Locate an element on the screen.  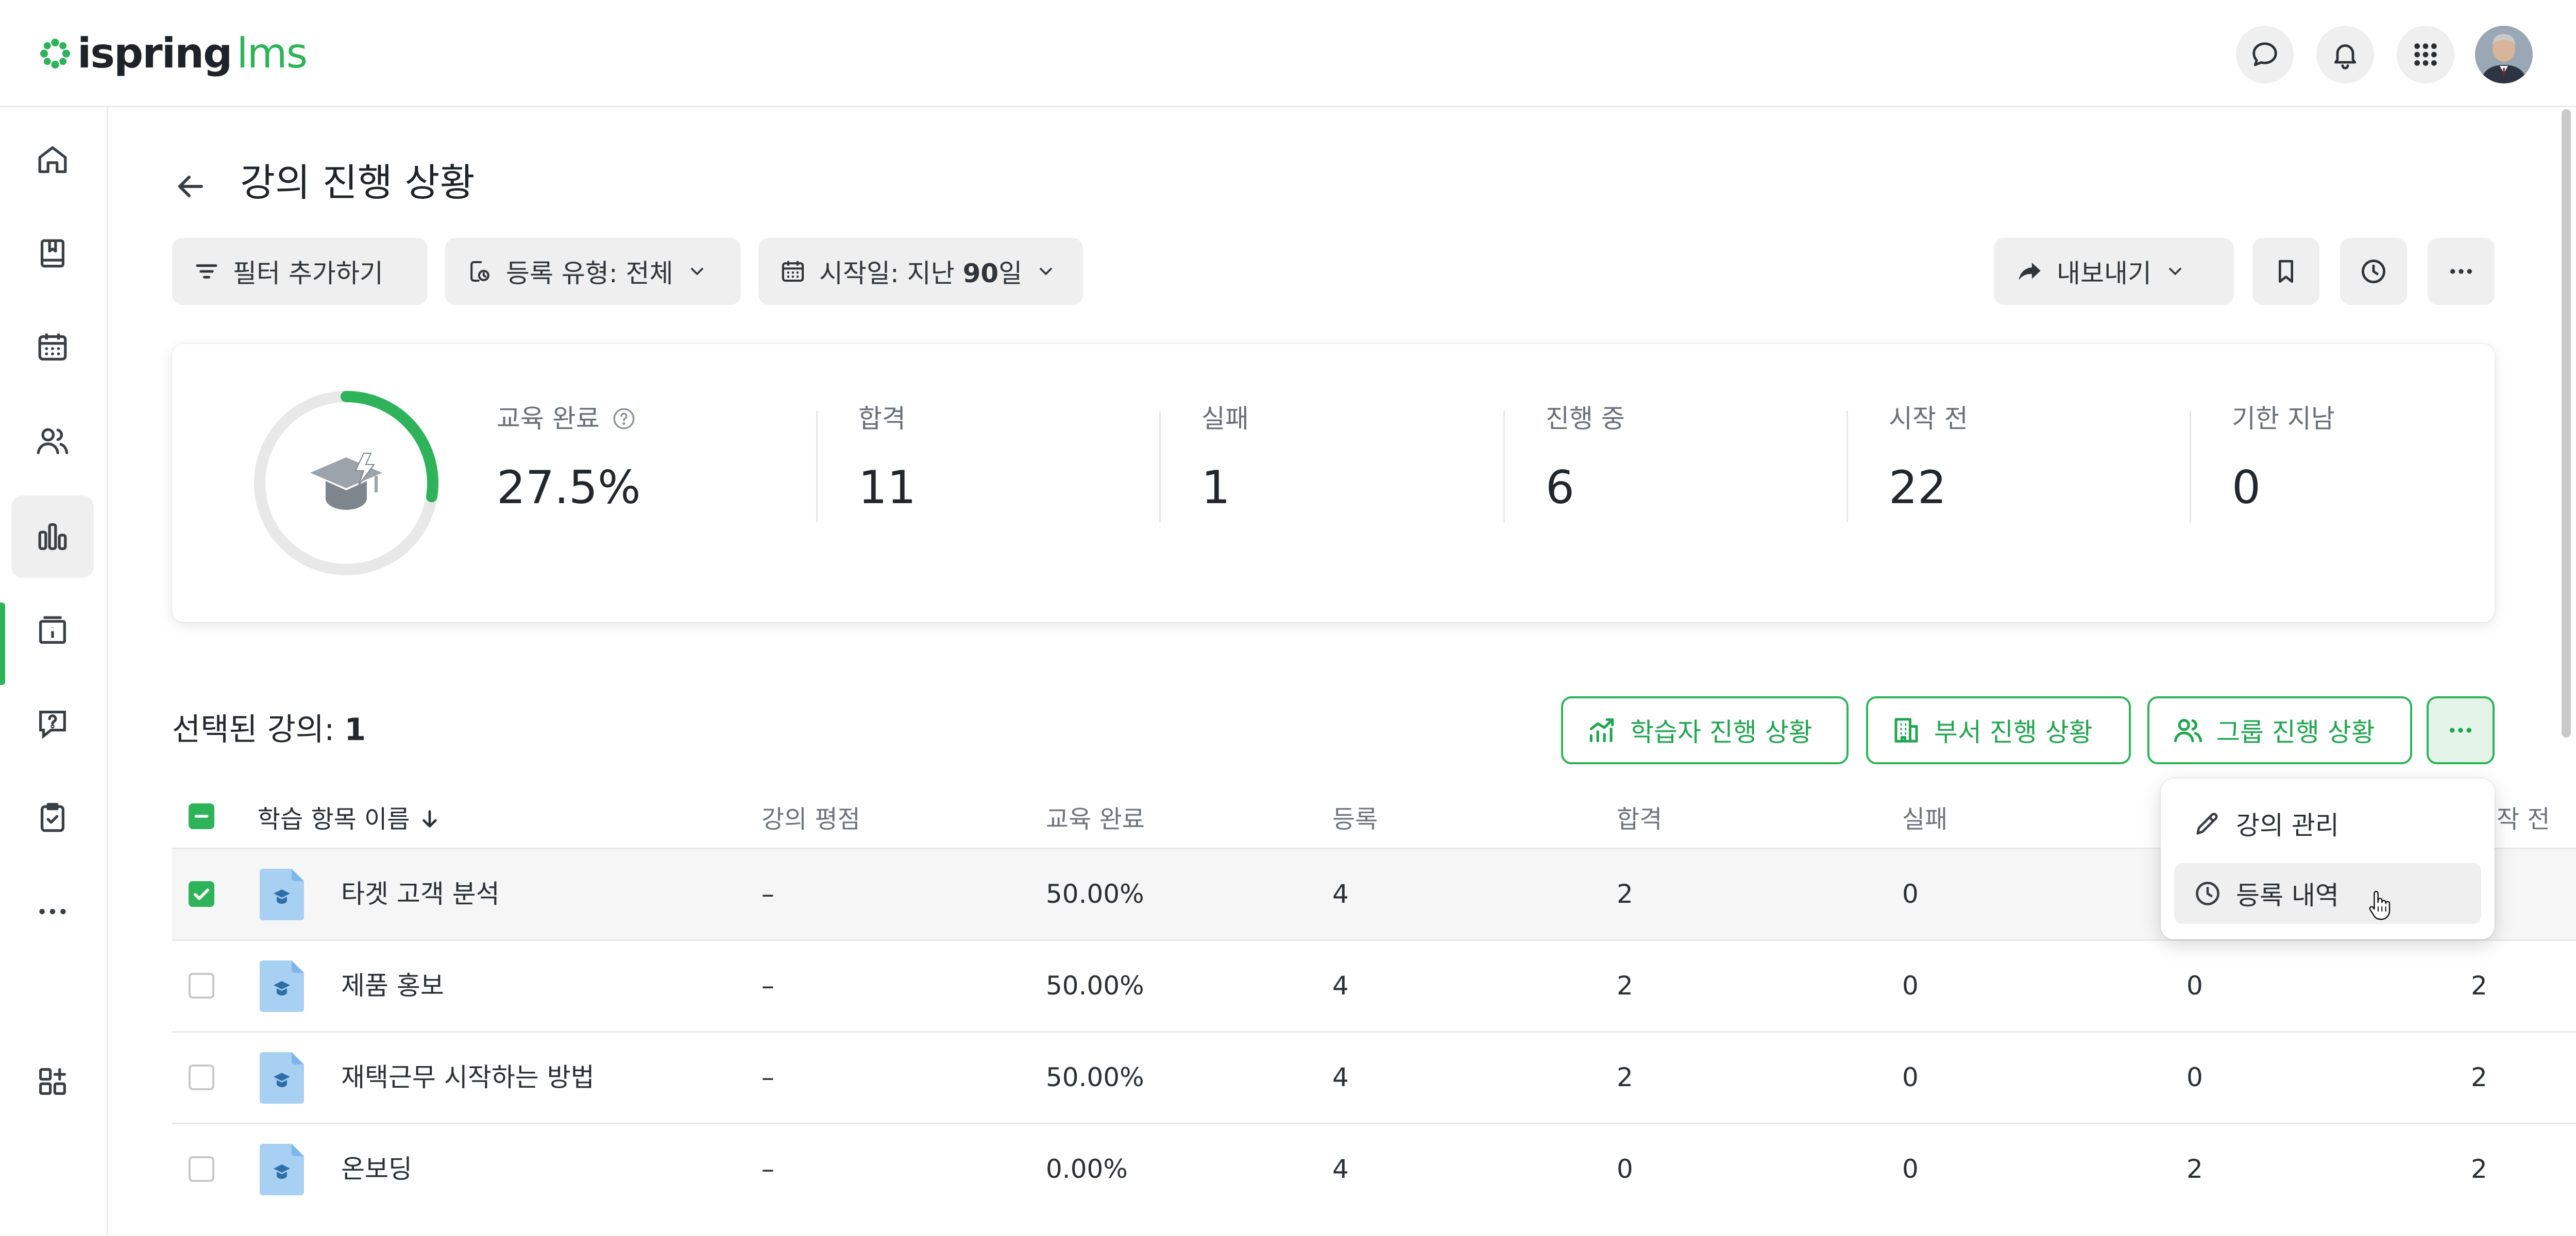
table-row: 제품 홍보 – 50.00% 4 2 0 0 2 is located at coordinates (1374, 985).